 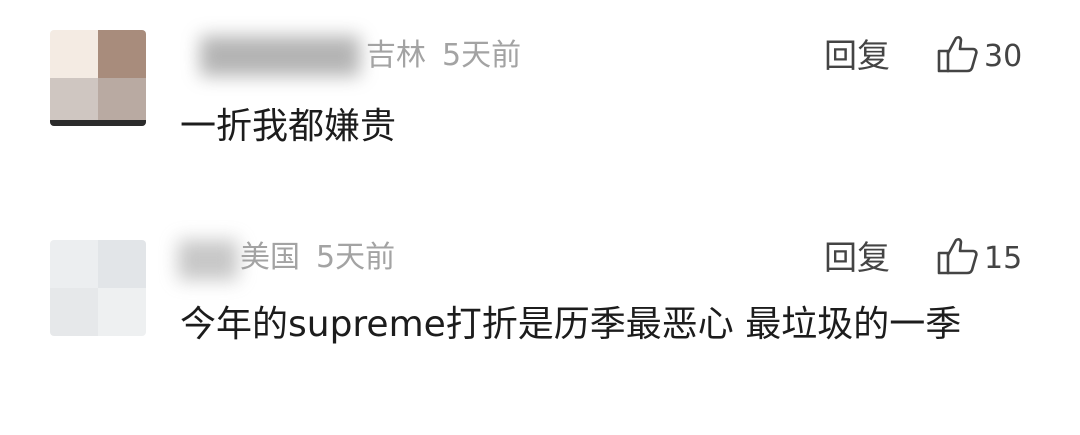 I want to click on like-count: 30, so click(x=1003, y=56).